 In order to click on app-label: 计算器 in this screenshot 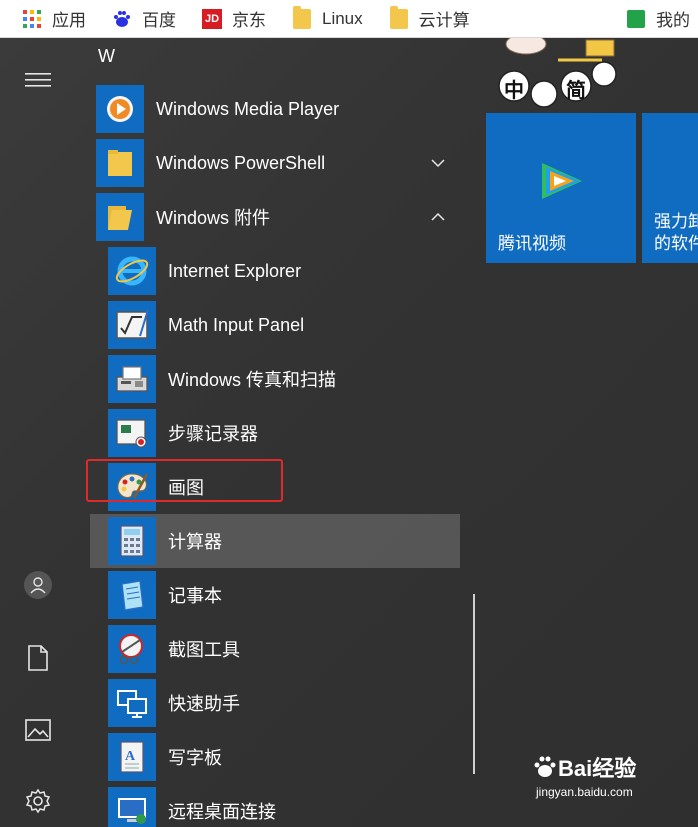, I will do `click(195, 542)`.